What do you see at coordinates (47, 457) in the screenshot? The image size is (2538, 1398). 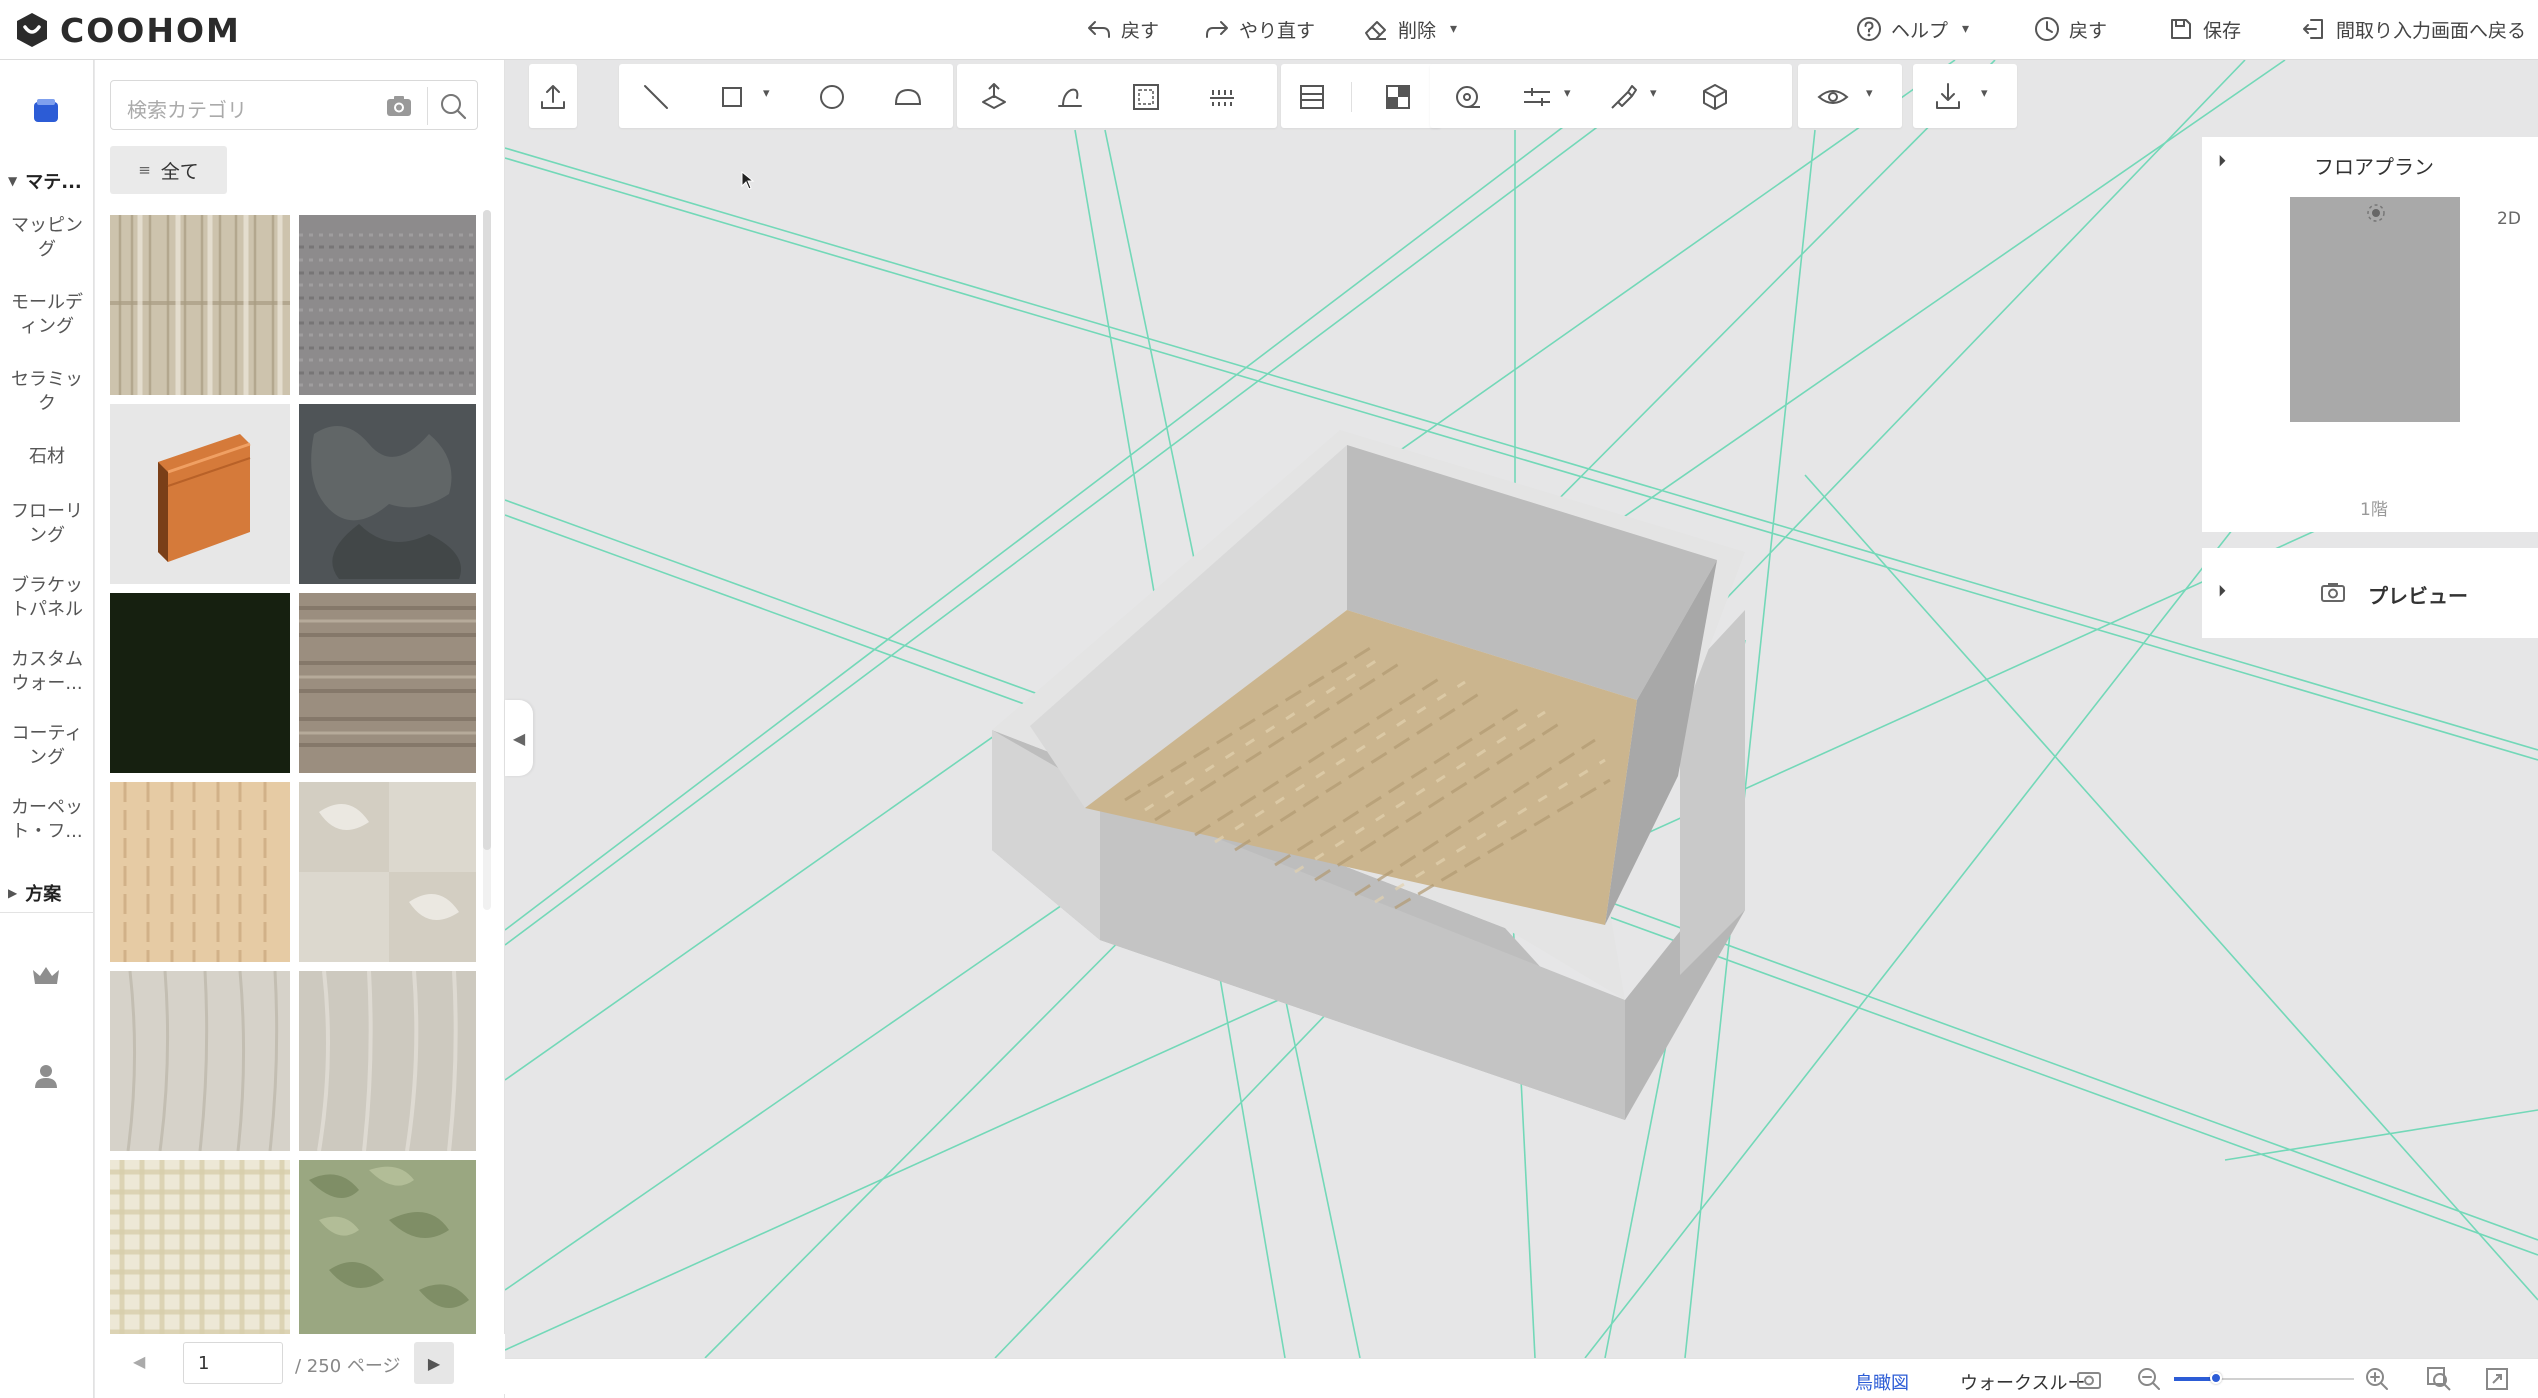 I see `sidebar-item-stone: 石材` at bounding box center [47, 457].